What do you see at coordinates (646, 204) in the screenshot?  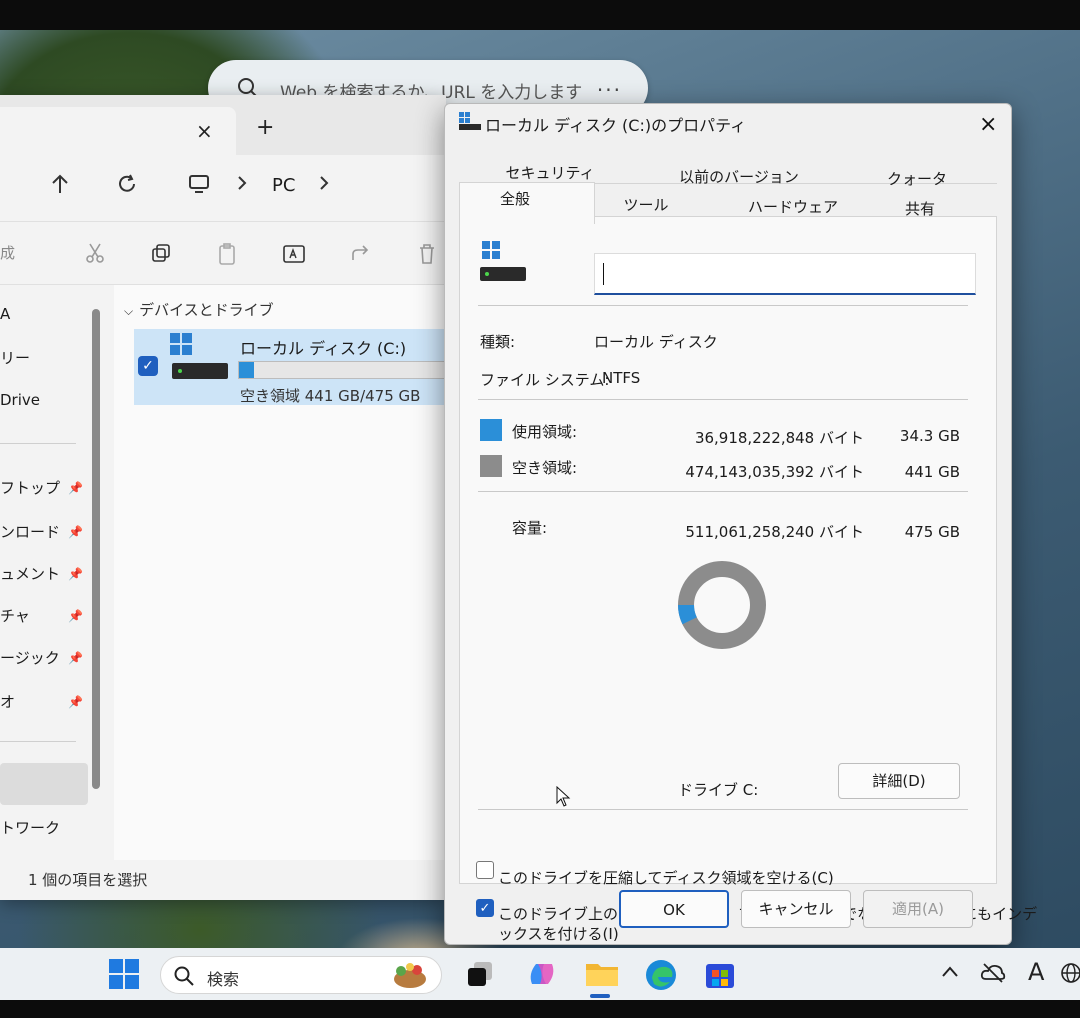 I see `tab-tools: ツール` at bounding box center [646, 204].